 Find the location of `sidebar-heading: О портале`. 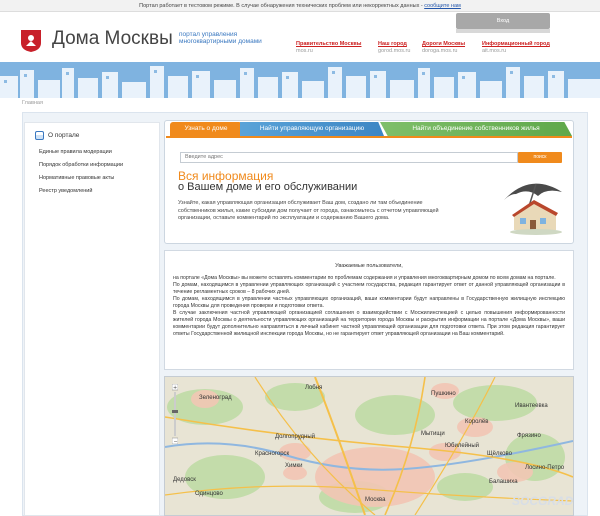

sidebar-heading: О портале is located at coordinates (57, 135).